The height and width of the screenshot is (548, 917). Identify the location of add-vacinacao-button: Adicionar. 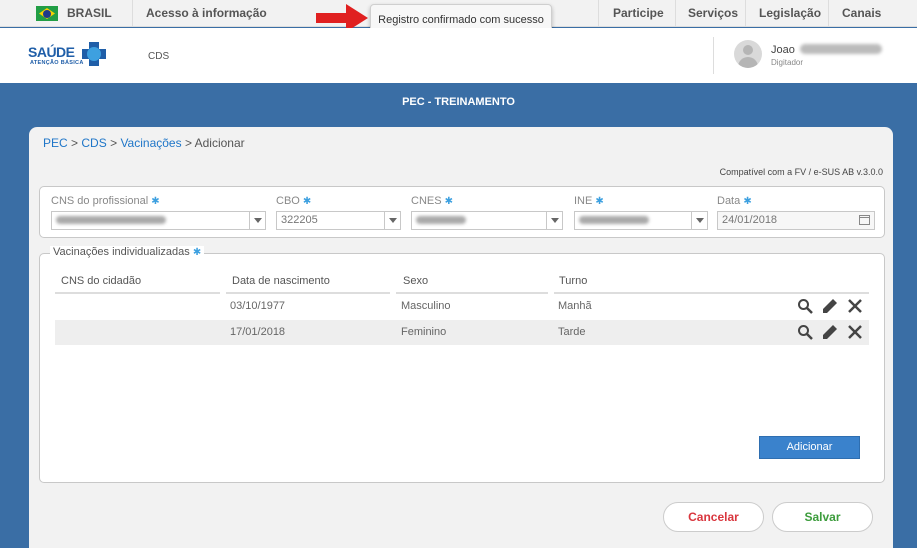
(809, 447).